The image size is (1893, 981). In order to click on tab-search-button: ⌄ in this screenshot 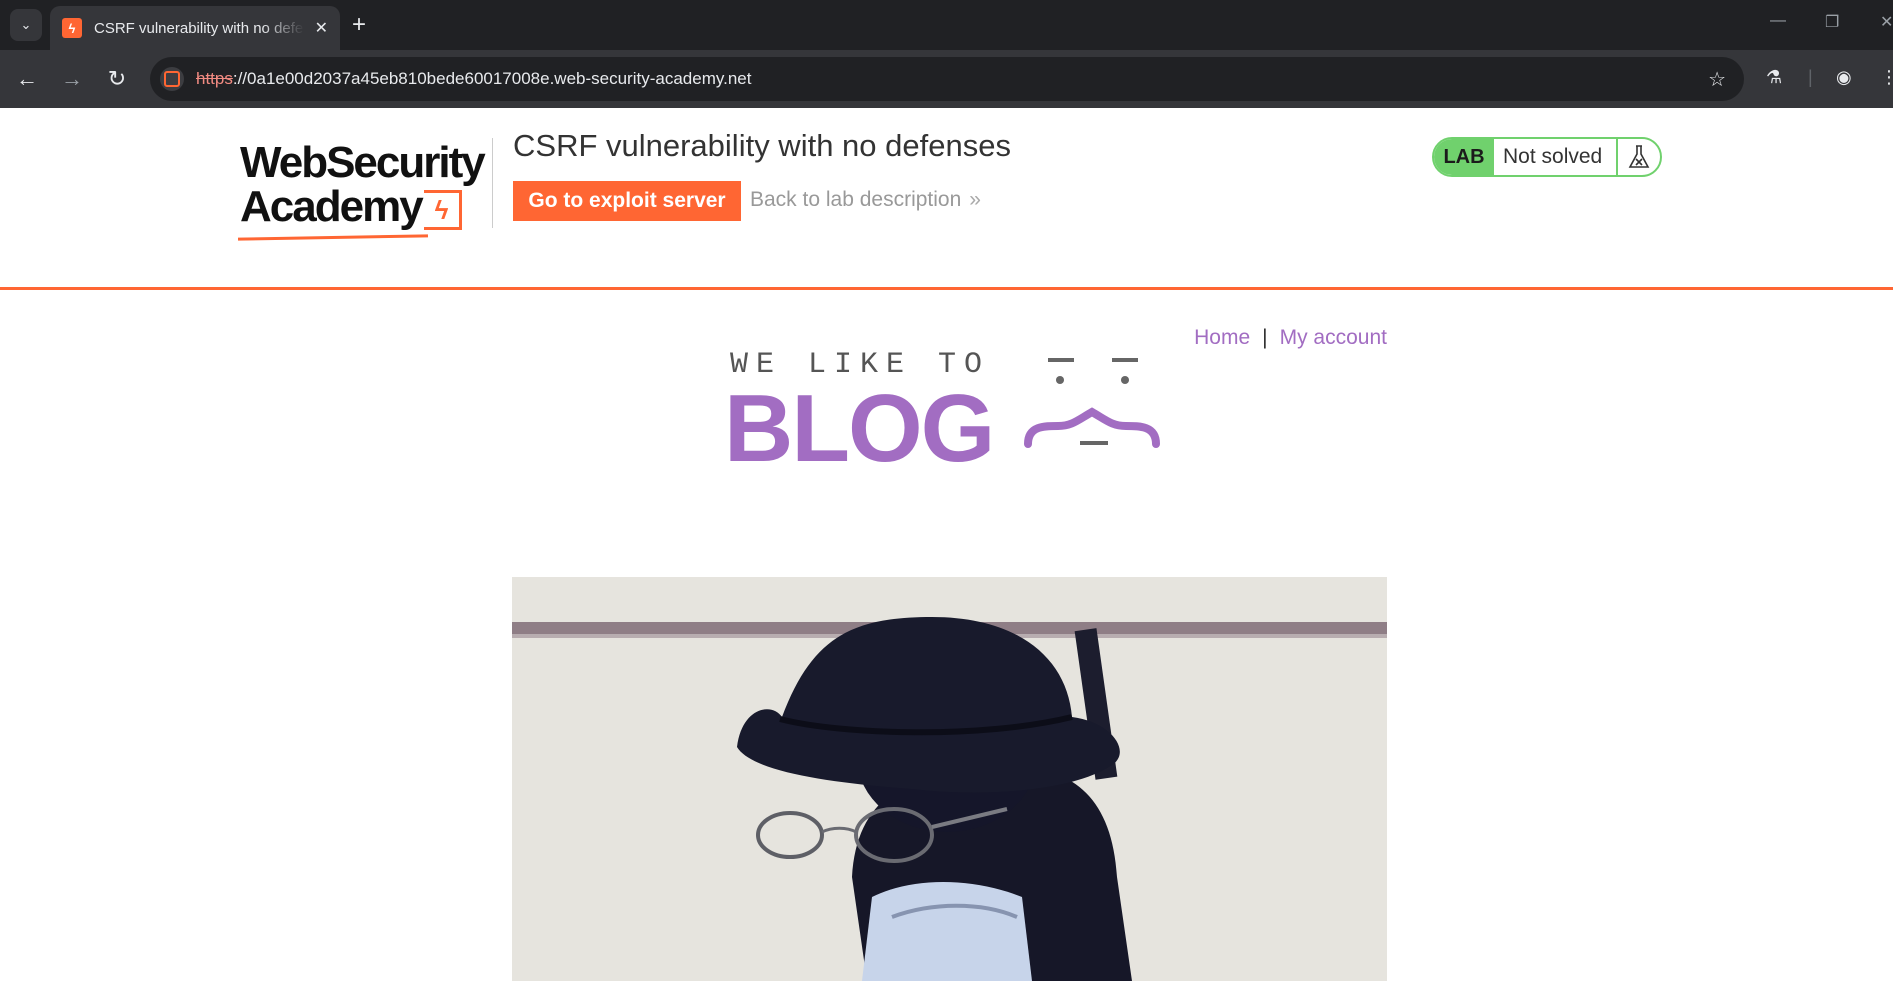, I will do `click(26, 25)`.